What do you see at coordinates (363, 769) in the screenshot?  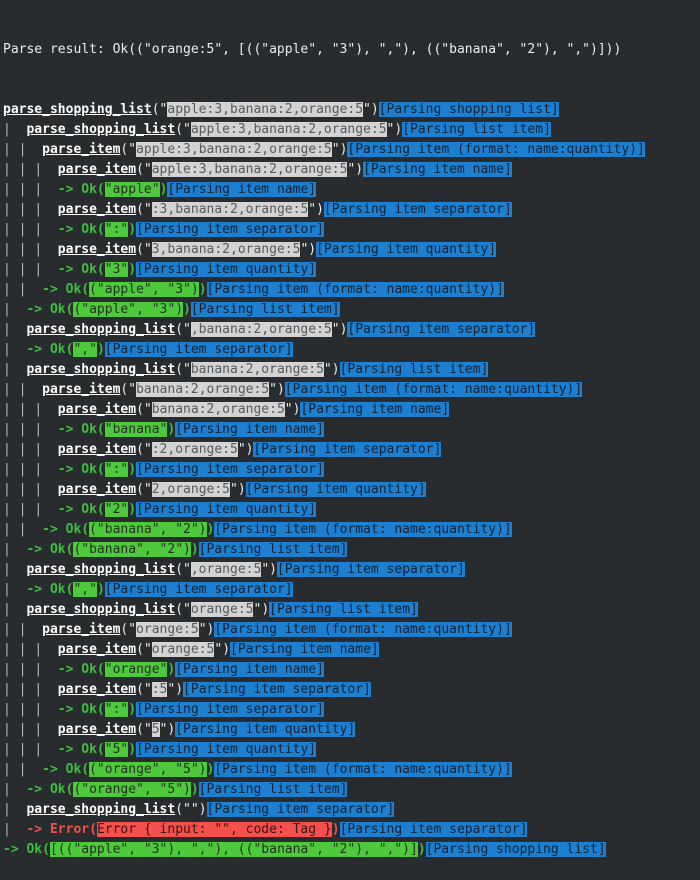 I see `parser-context-tag: [Parsing item (format: name:quantity)]` at bounding box center [363, 769].